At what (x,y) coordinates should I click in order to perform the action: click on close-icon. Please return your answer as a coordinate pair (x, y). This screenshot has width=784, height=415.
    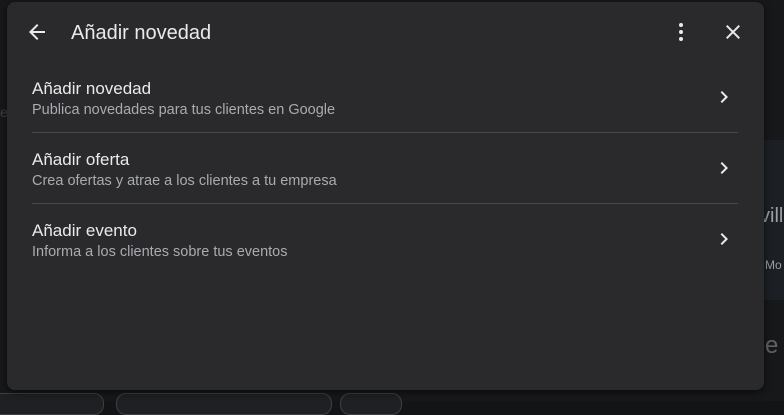
    Looking at the image, I should click on (733, 32).